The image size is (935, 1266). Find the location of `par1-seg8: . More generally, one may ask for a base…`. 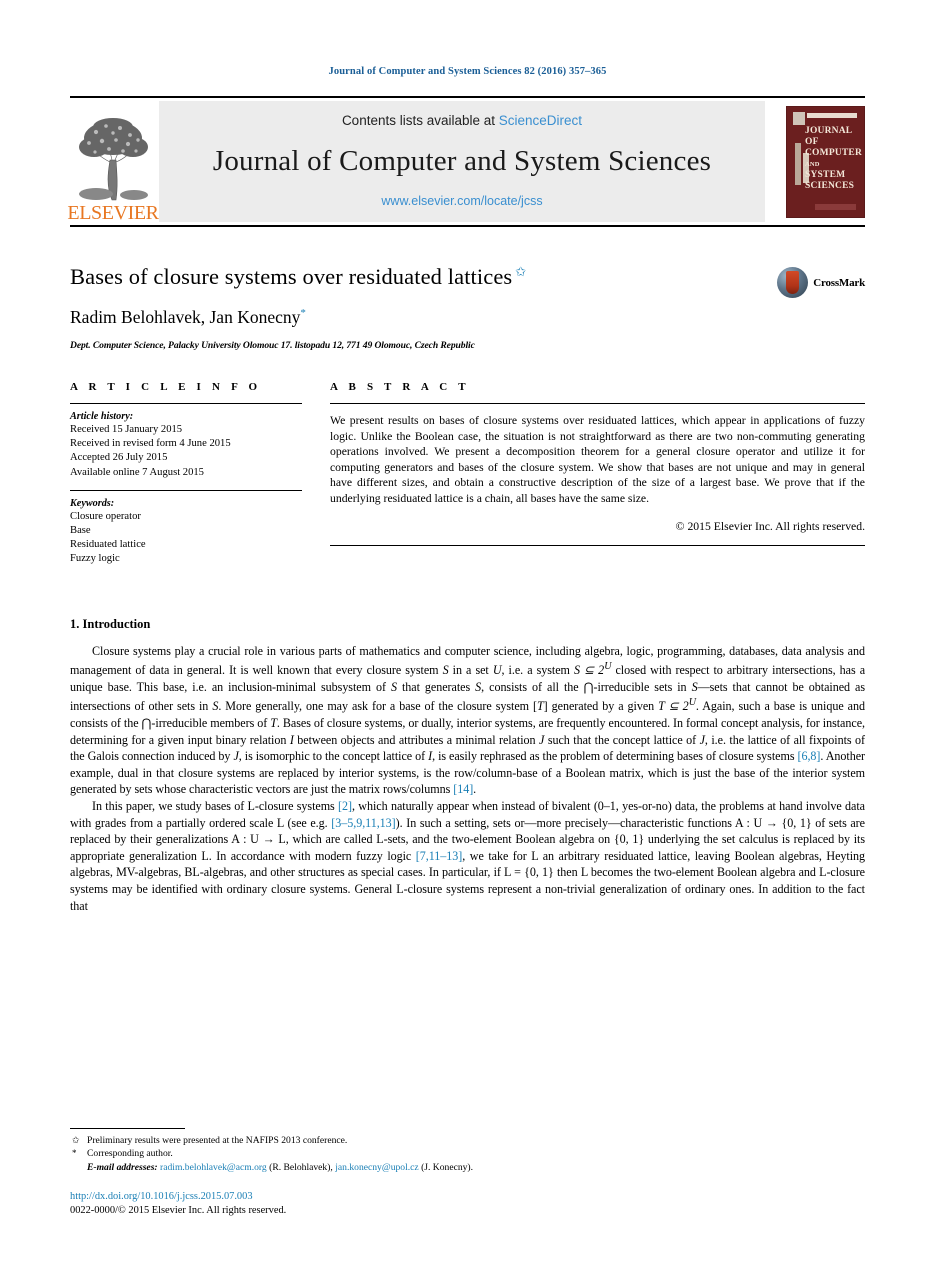

par1-seg8: . More generally, one may ask for a base… is located at coordinates (377, 706).